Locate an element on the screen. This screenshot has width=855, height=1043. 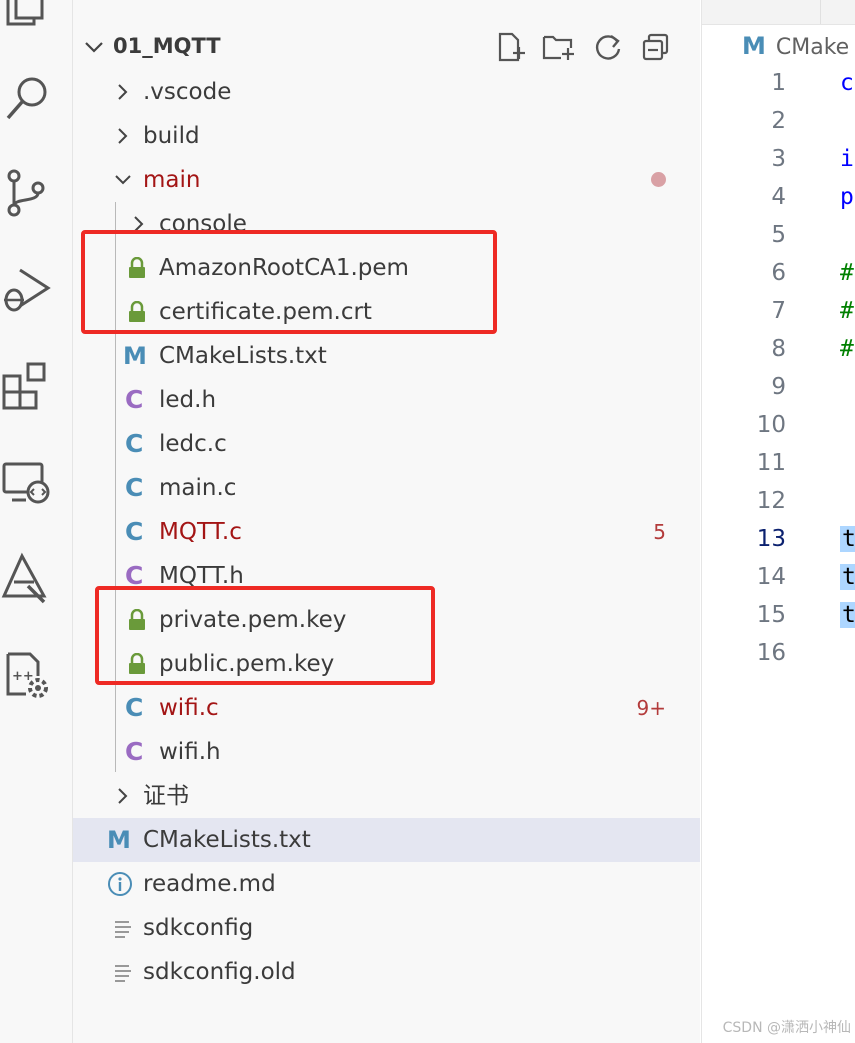
folder-title: 01_MQTT is located at coordinates (167, 46).